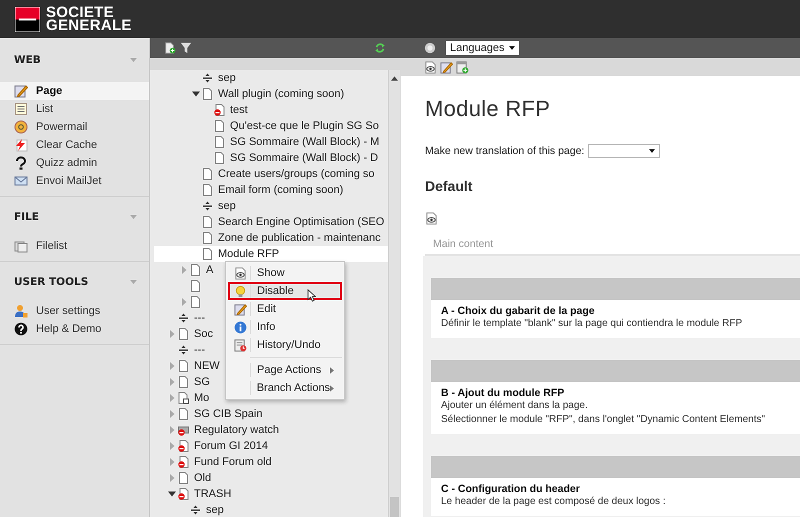 Image resolution: width=800 pixels, height=517 pixels. Describe the element at coordinates (240, 345) in the screenshot. I see `history-icon` at that location.